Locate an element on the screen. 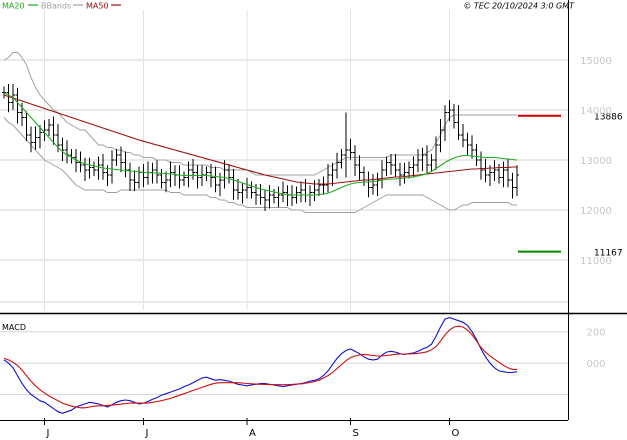 This screenshot has width=627, height=440. x-tick-label: O is located at coordinates (456, 433).